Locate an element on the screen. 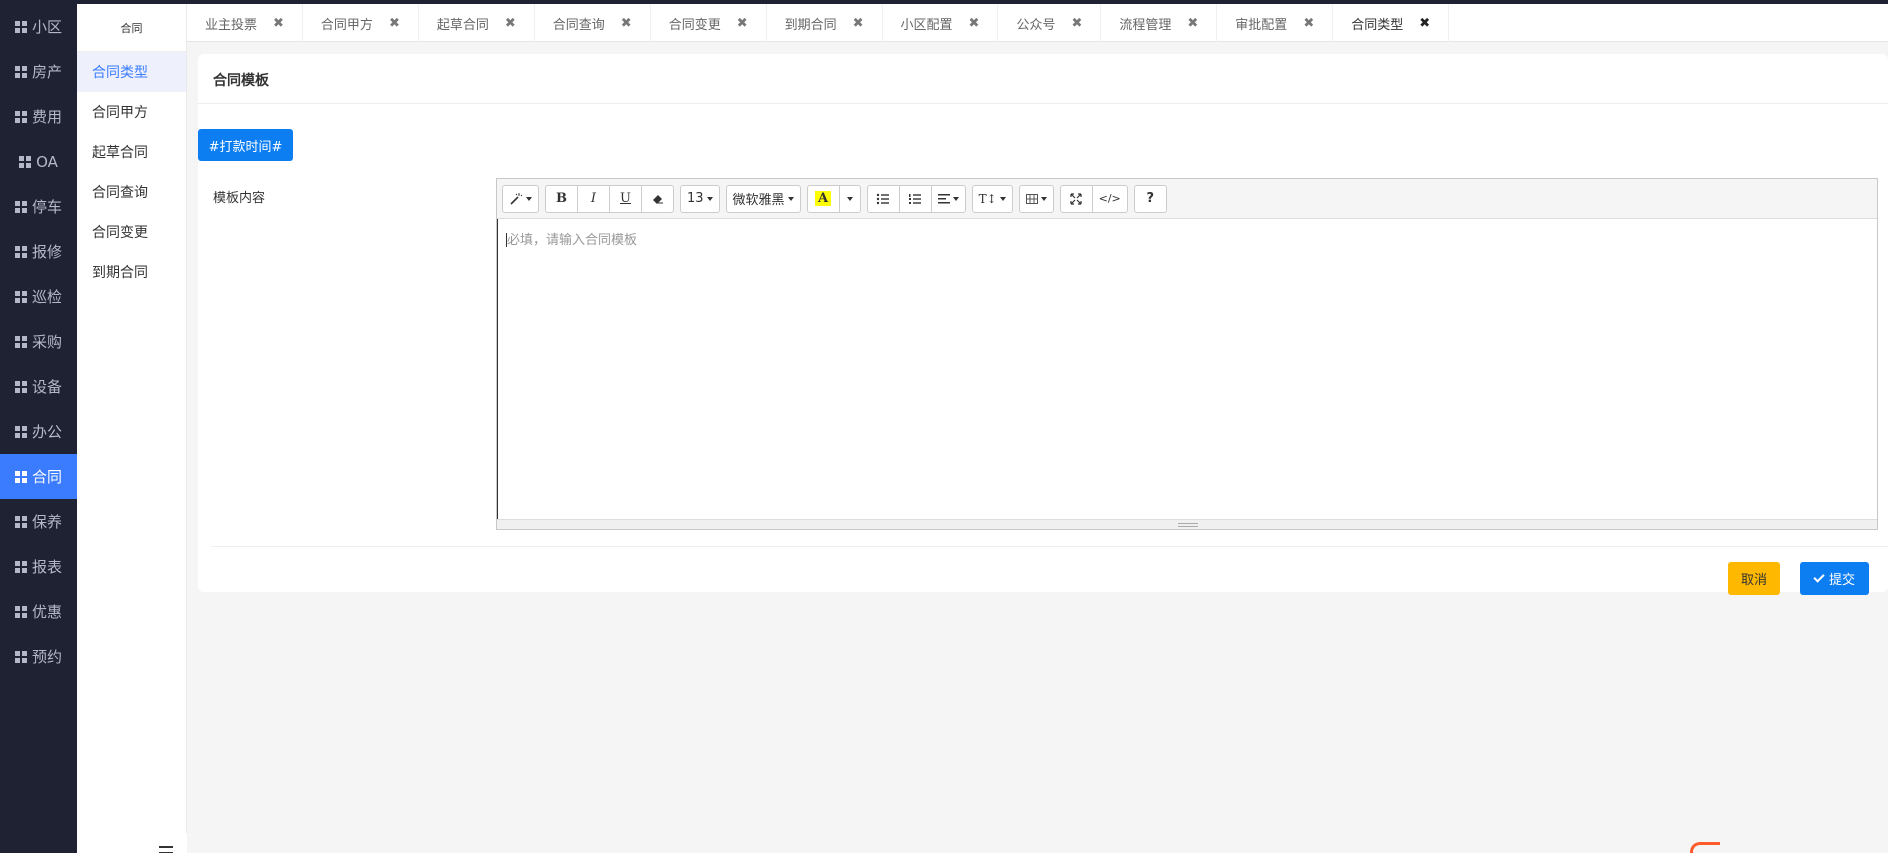 The width and height of the screenshot is (1888, 853). eraser-icon is located at coordinates (657, 198).